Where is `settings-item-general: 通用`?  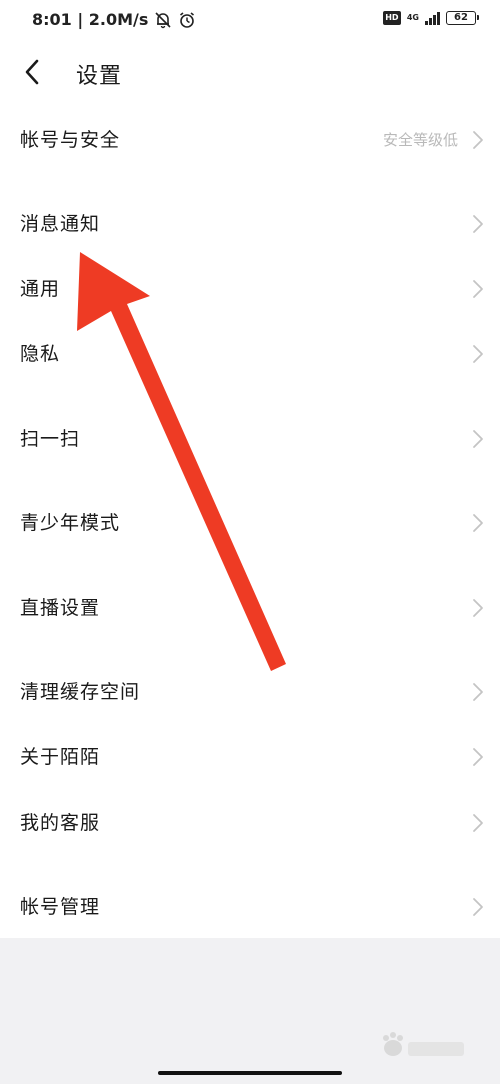 settings-item-general: 通用 is located at coordinates (250, 289).